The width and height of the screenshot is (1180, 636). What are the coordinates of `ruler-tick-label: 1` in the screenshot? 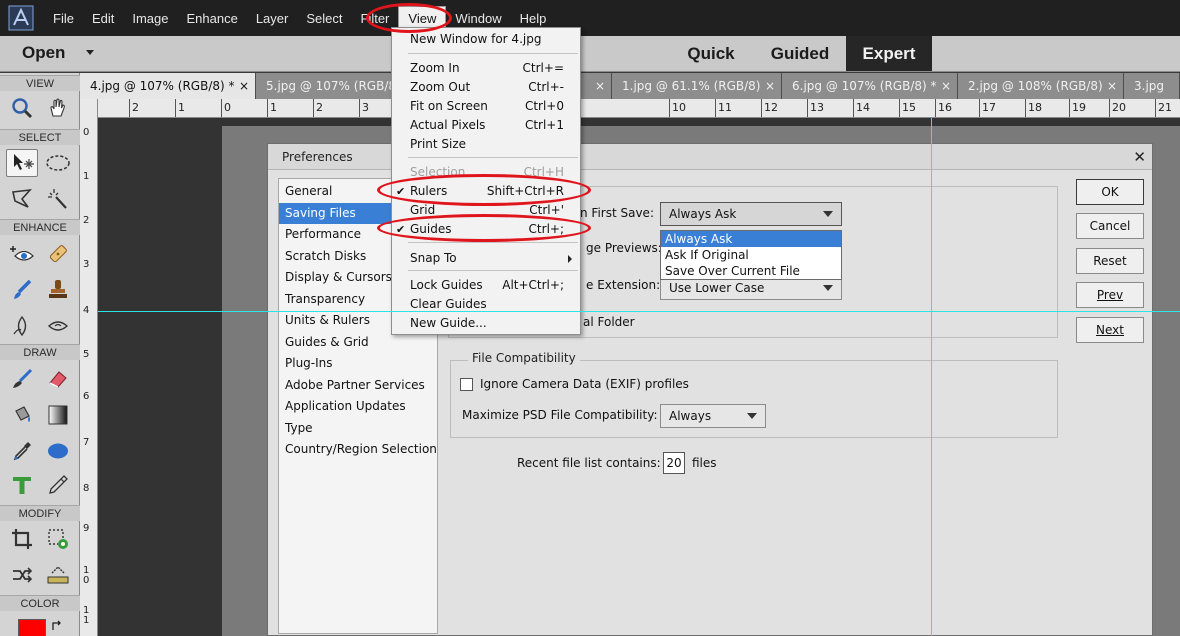 It's located at (181, 107).